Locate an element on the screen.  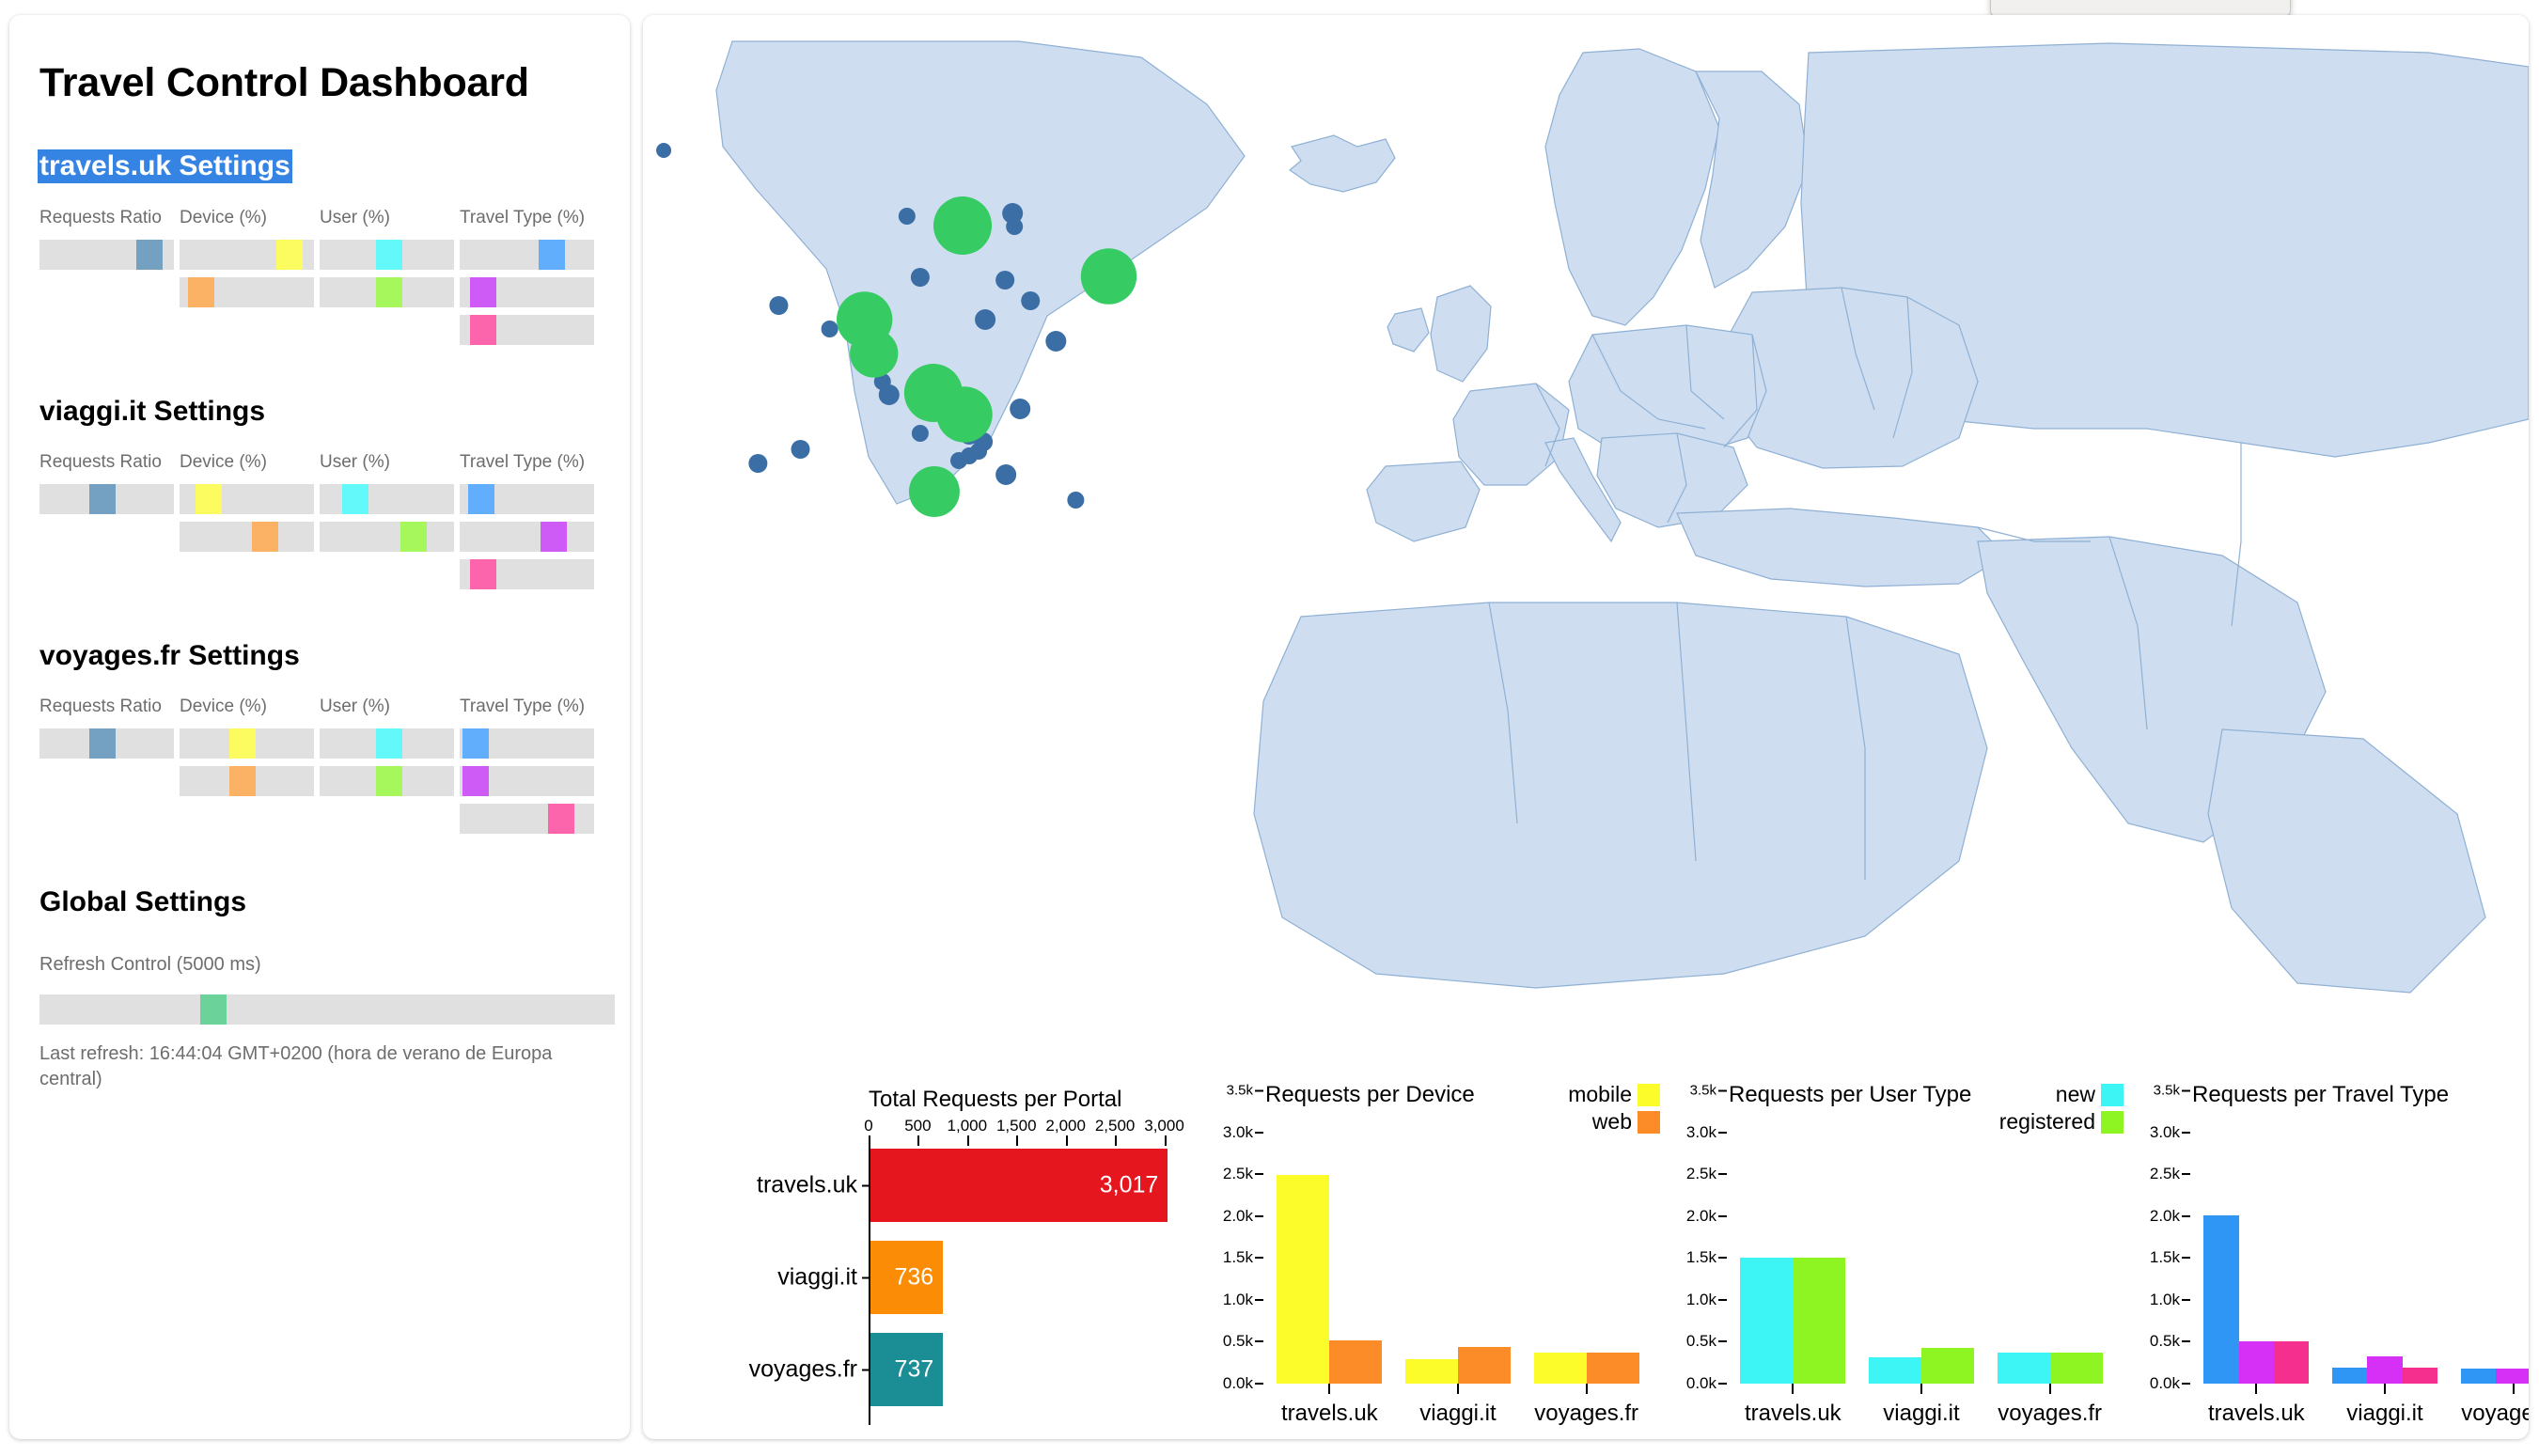
slider-column-label: User (%) is located at coordinates (355, 462).